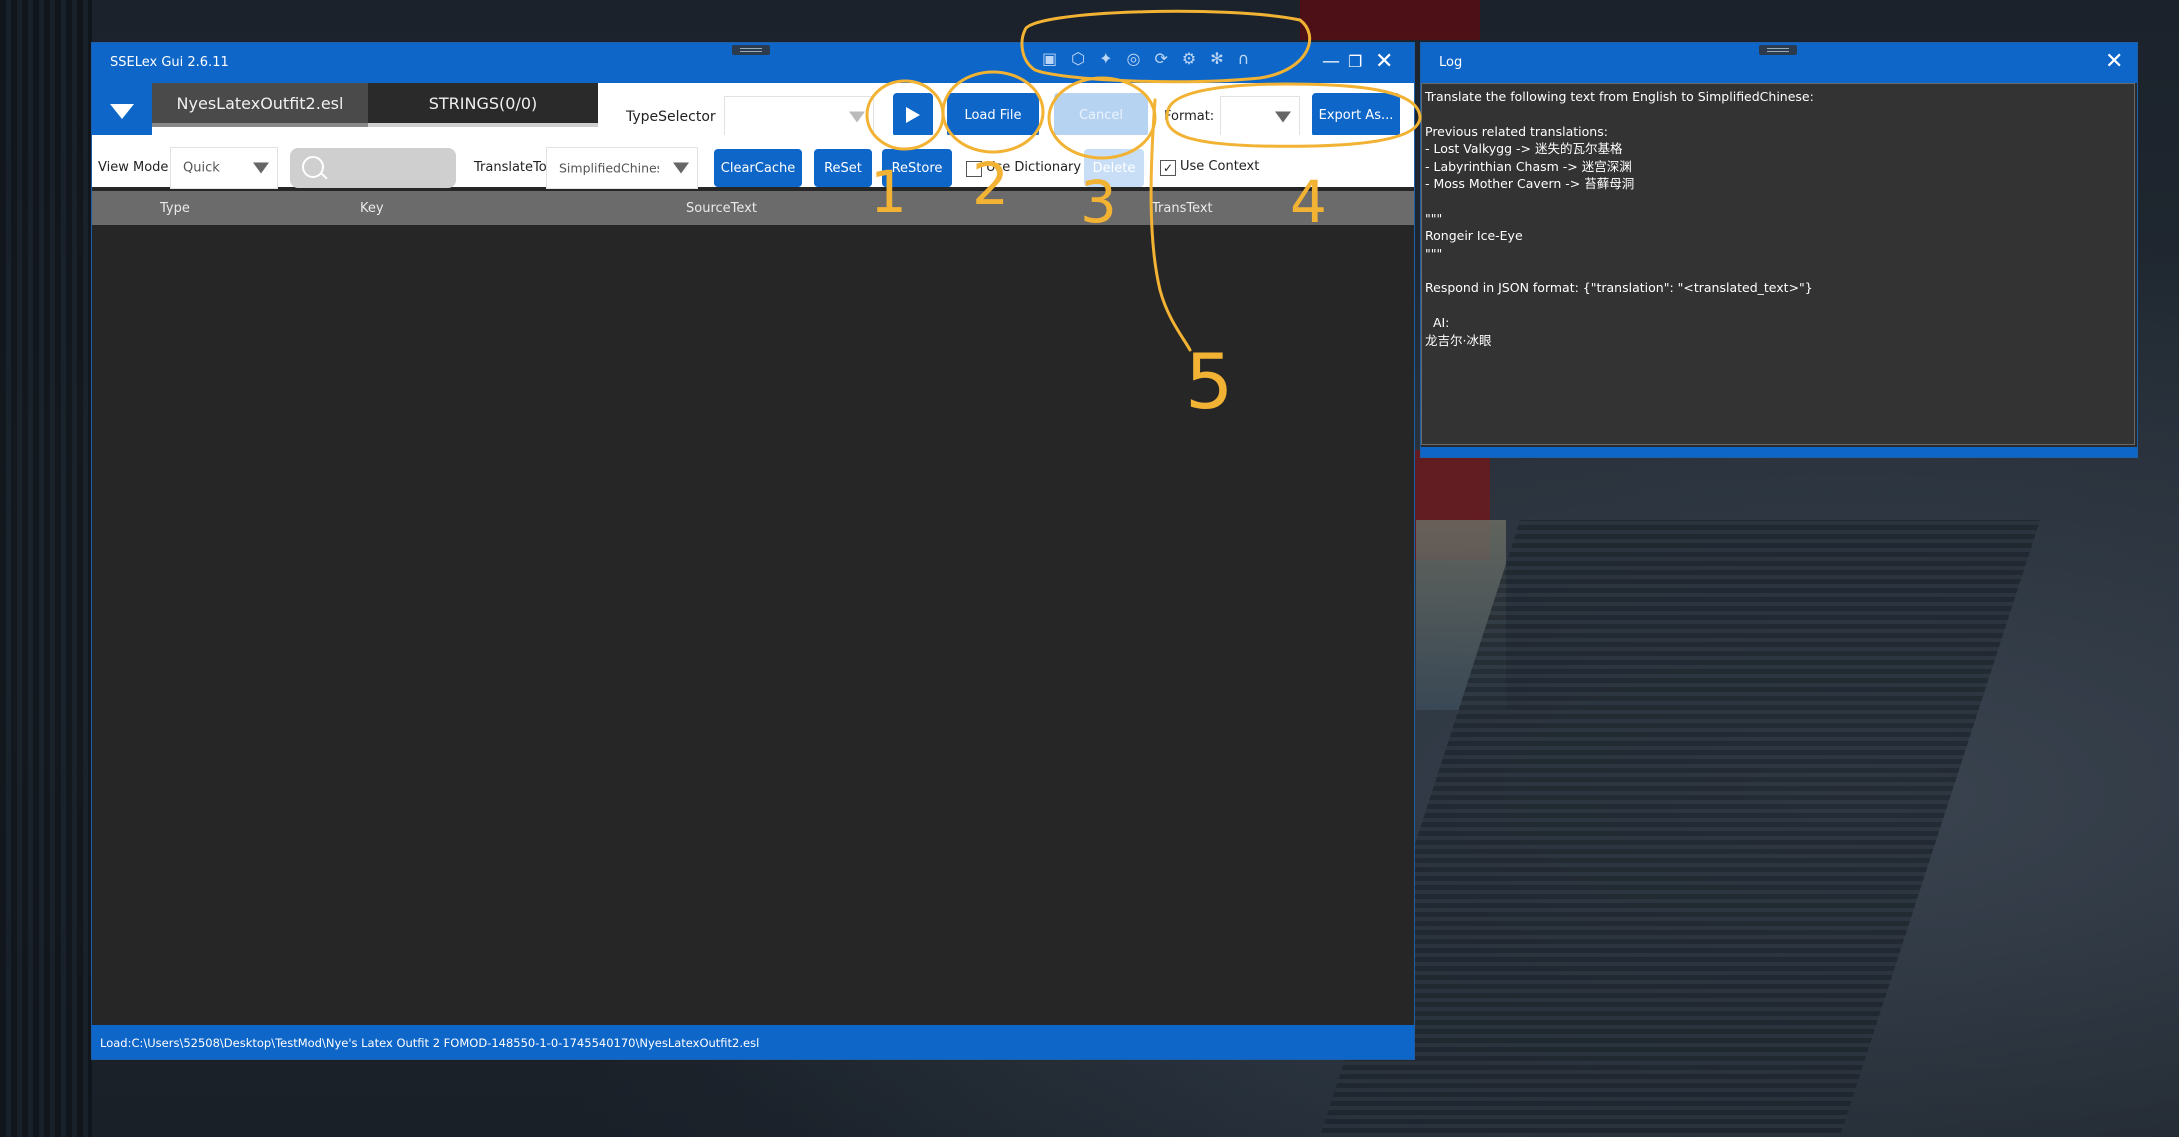  I want to click on load-file-label: Load File, so click(993, 115).